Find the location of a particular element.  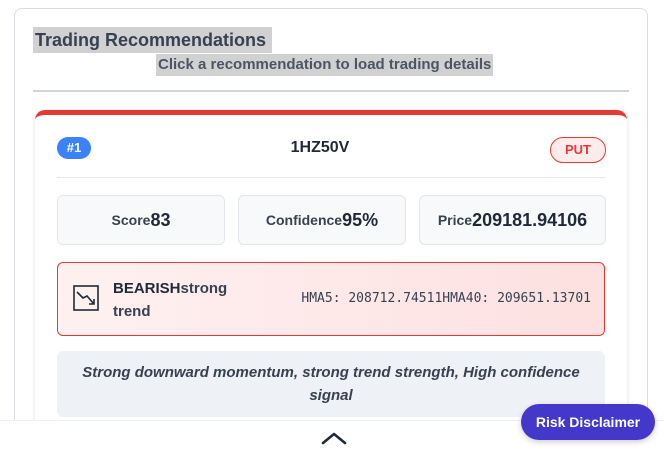

risk-disclaimer-button: Risk Disclaimer is located at coordinates (588, 422).